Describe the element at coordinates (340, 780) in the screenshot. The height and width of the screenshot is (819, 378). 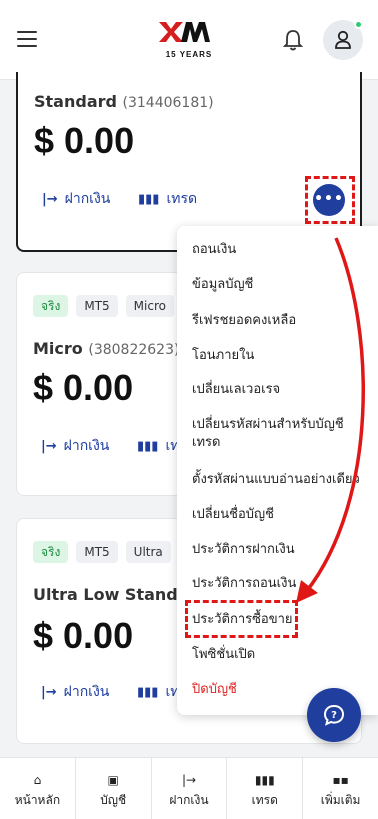
I see `grid-icon: ▪▪` at that location.